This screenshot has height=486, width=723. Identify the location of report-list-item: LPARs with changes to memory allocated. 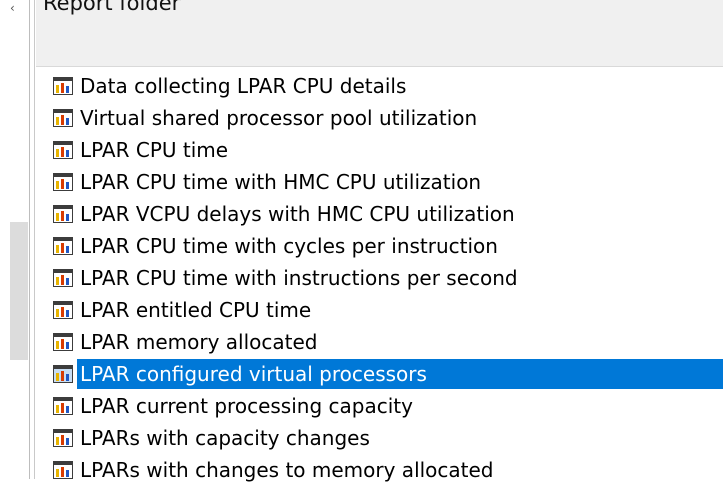
(381, 470).